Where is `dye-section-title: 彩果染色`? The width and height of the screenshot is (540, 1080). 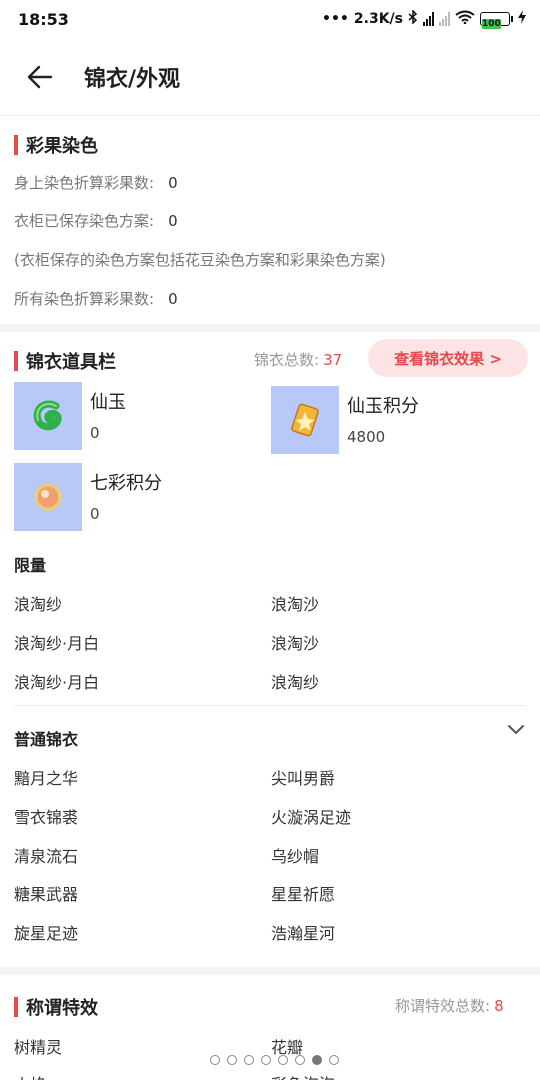 dye-section-title: 彩果染色 is located at coordinates (62, 146).